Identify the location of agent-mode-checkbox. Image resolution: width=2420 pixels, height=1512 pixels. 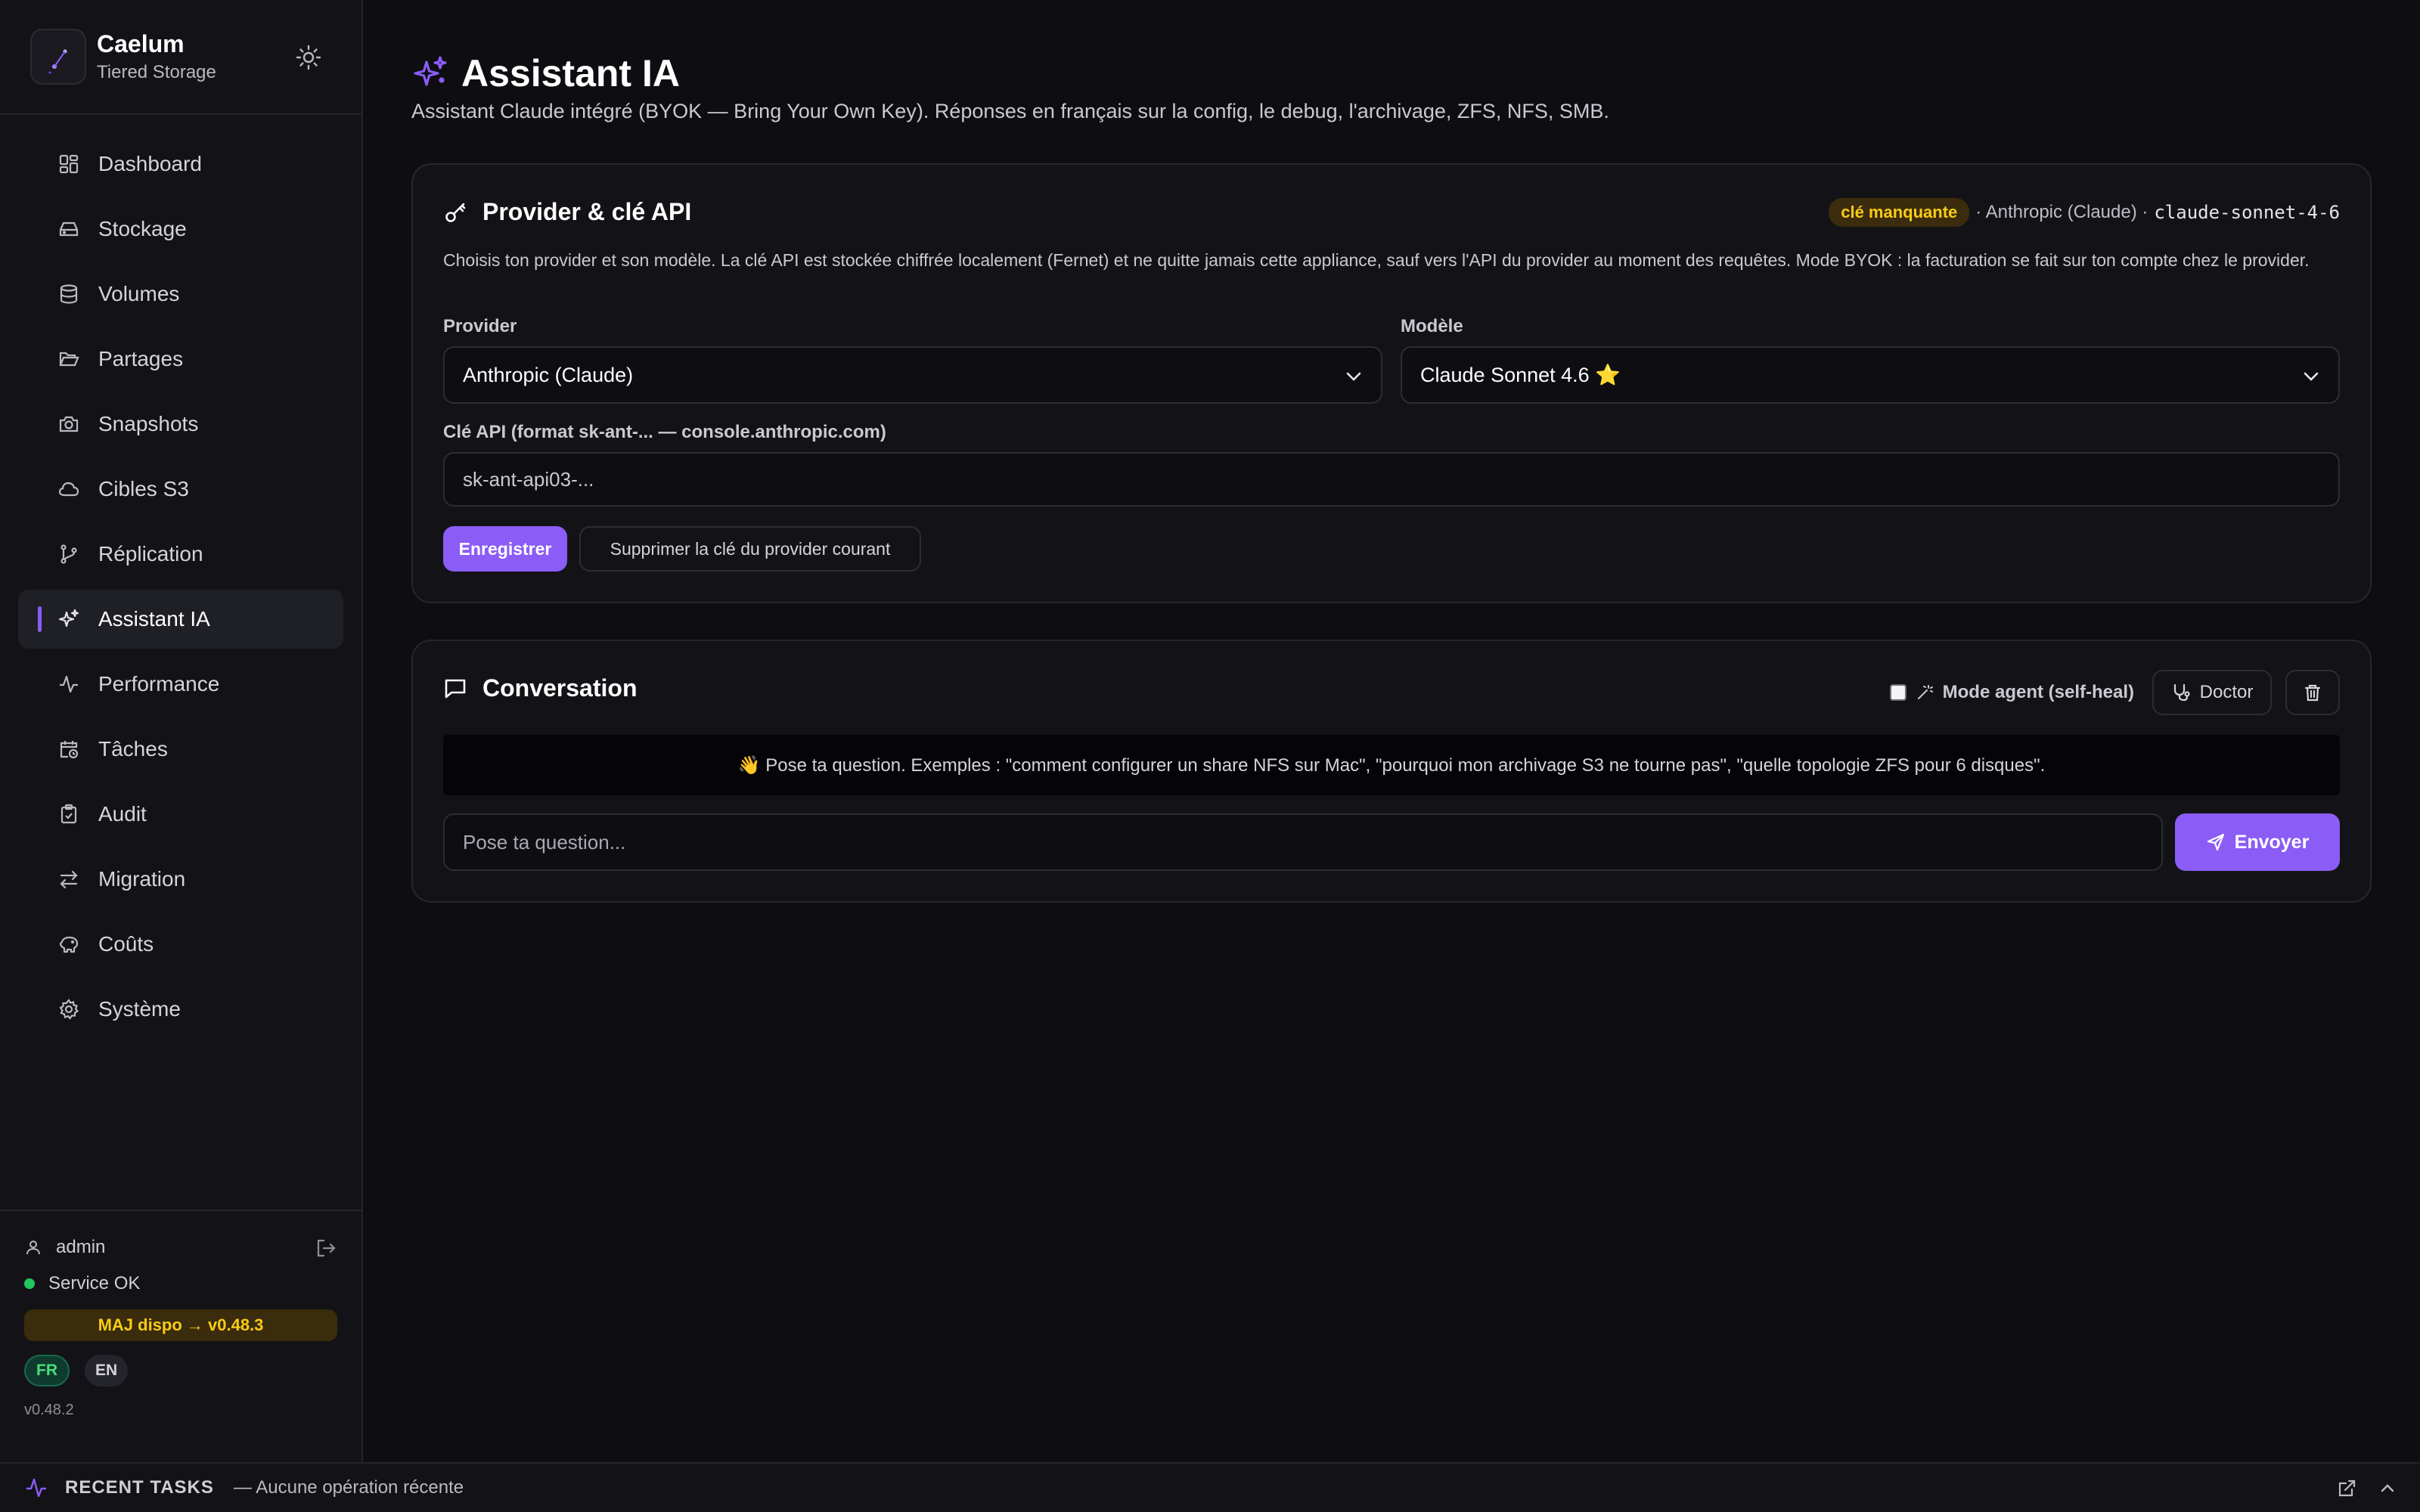
(1898, 692).